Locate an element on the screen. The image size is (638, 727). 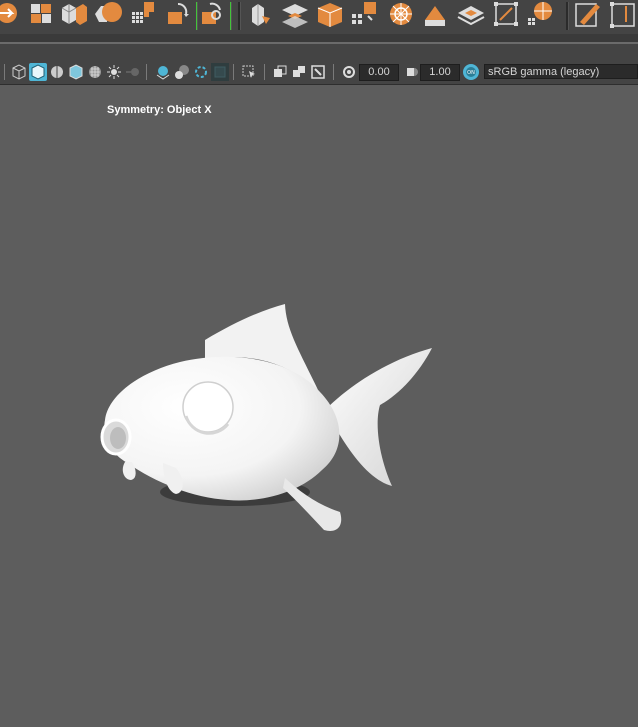
gamma-icon is located at coordinates (411, 72).